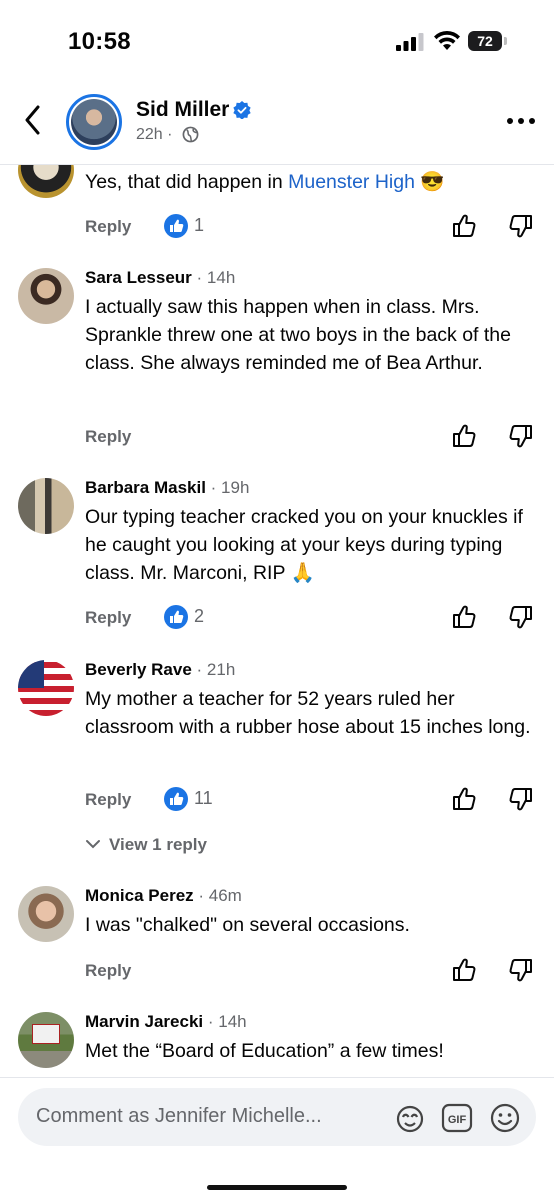 The image size is (554, 1201). Describe the element at coordinates (154, 134) in the screenshot. I see `post-time: 22h ·` at that location.